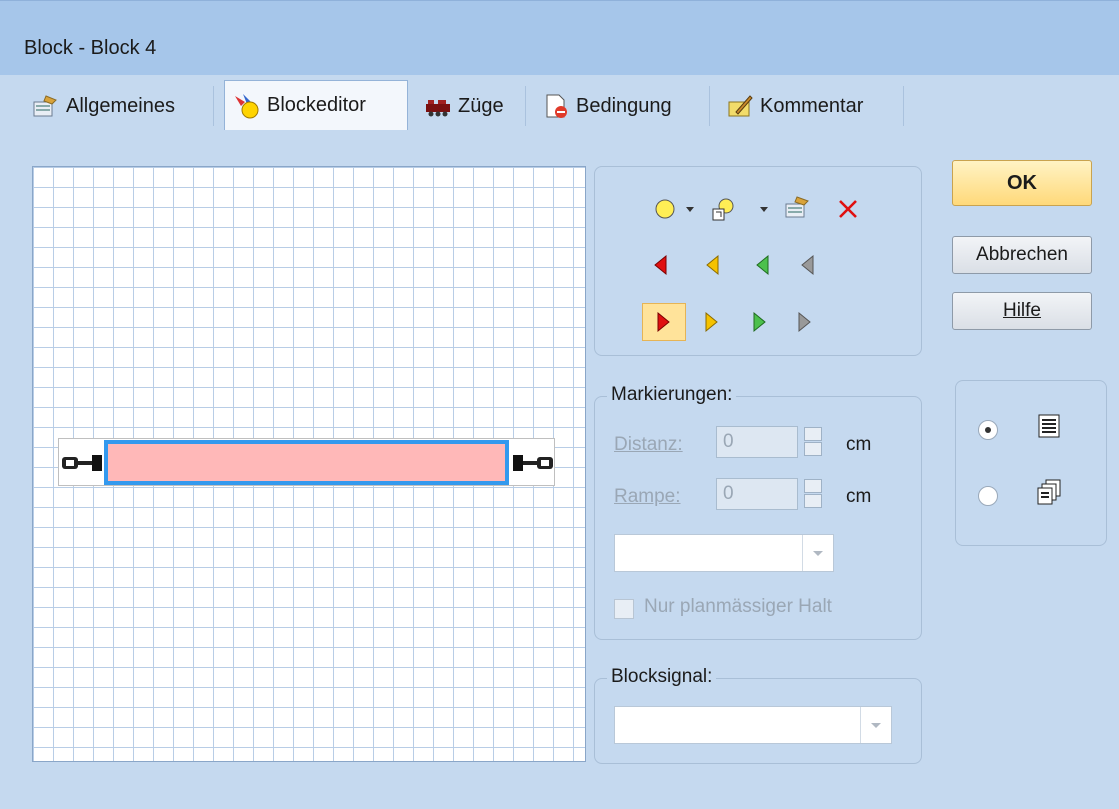  Describe the element at coordinates (648, 444) in the screenshot. I see `distanz-label: Distanz:` at that location.